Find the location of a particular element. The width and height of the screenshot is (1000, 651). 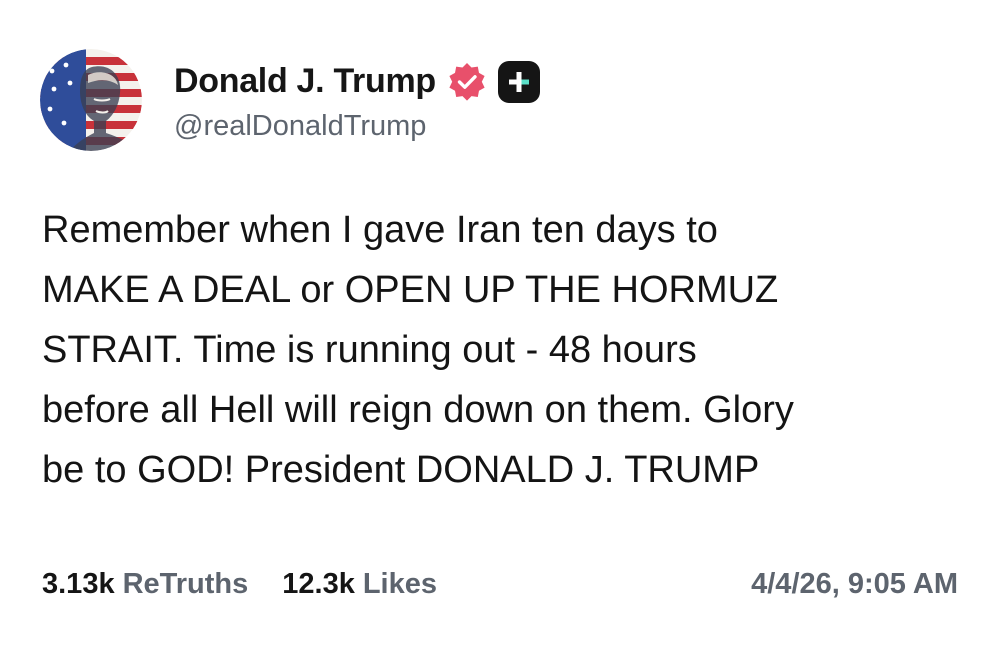

retruths-stat: 3.13k ReTruths is located at coordinates (145, 584).